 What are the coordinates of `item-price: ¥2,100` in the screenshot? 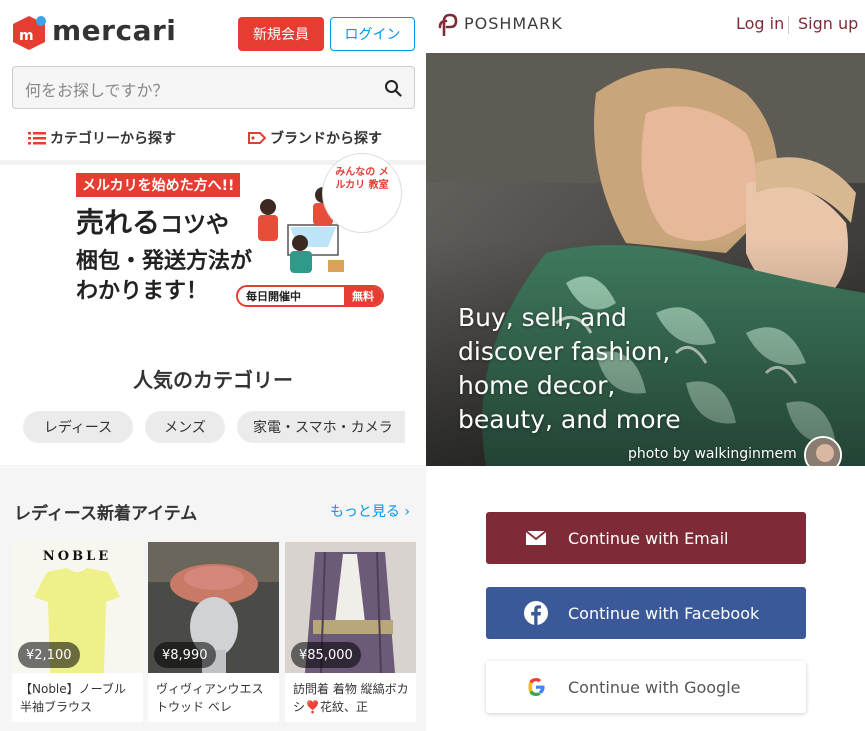 It's located at (49, 655).